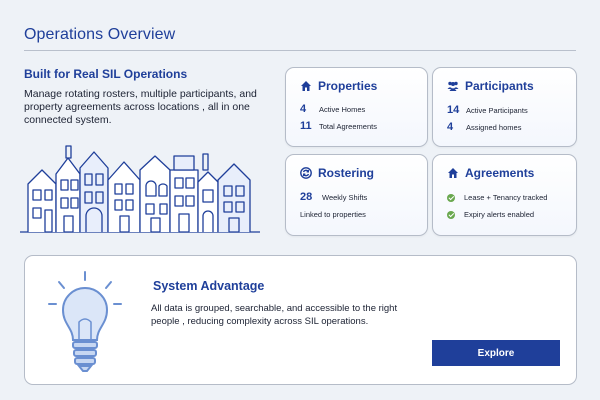 Image resolution: width=600 pixels, height=400 pixels. Describe the element at coordinates (497, 110) in the screenshot. I see `stat-label: Active Participants` at that location.